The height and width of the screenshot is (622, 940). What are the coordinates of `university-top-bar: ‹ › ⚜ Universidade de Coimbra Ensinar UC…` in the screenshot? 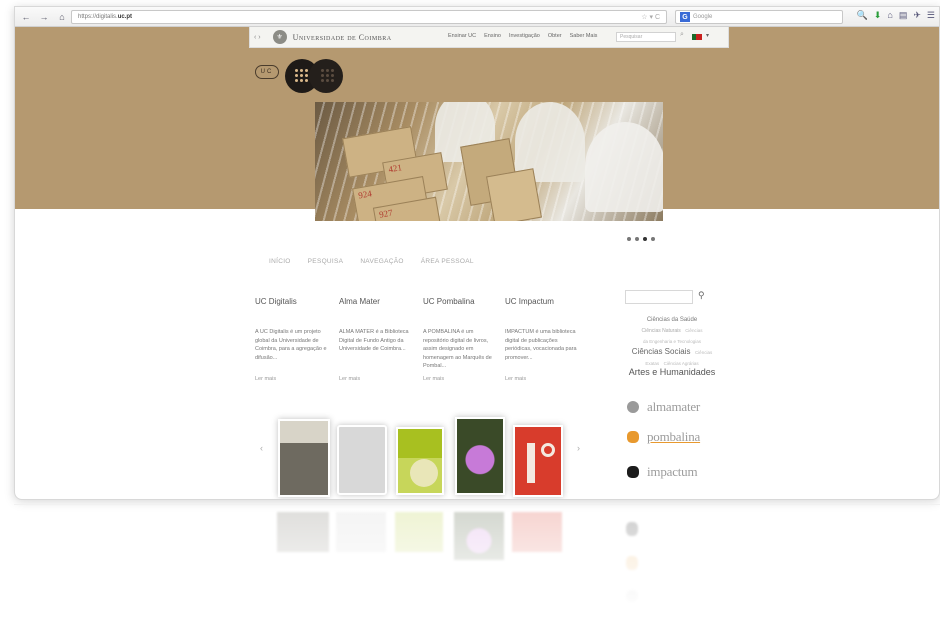 It's located at (489, 37).